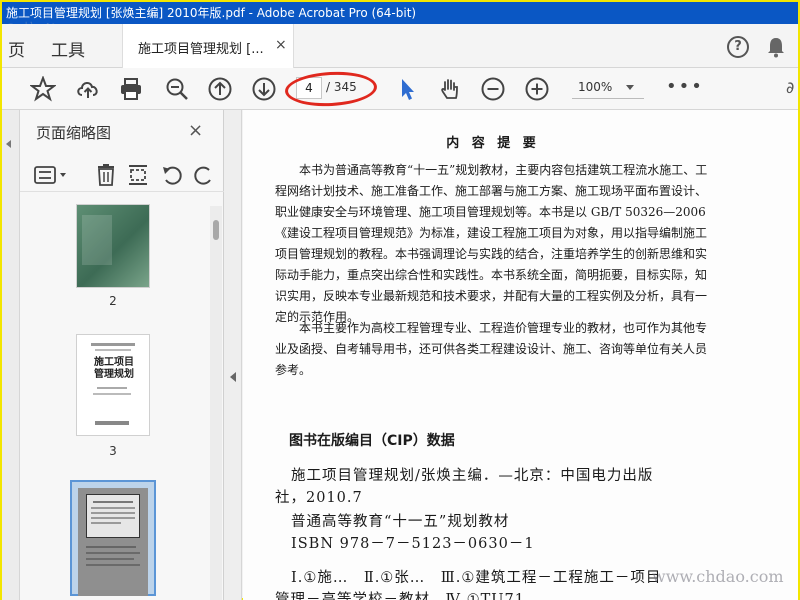  I want to click on zoom-in-icon, so click(537, 89).